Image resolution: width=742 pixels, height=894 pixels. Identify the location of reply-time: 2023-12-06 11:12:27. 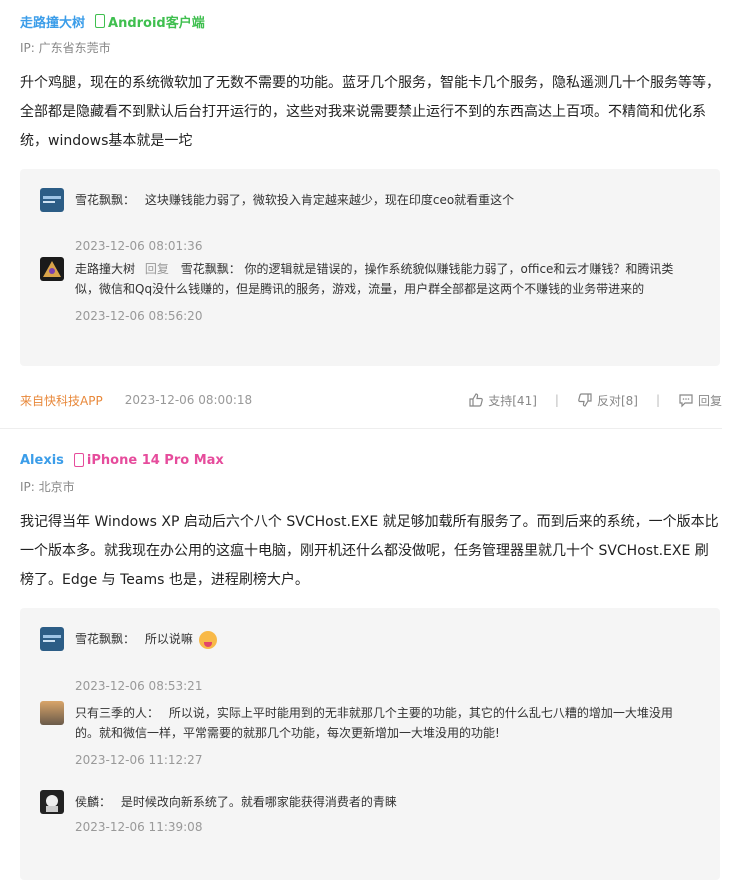
(139, 760).